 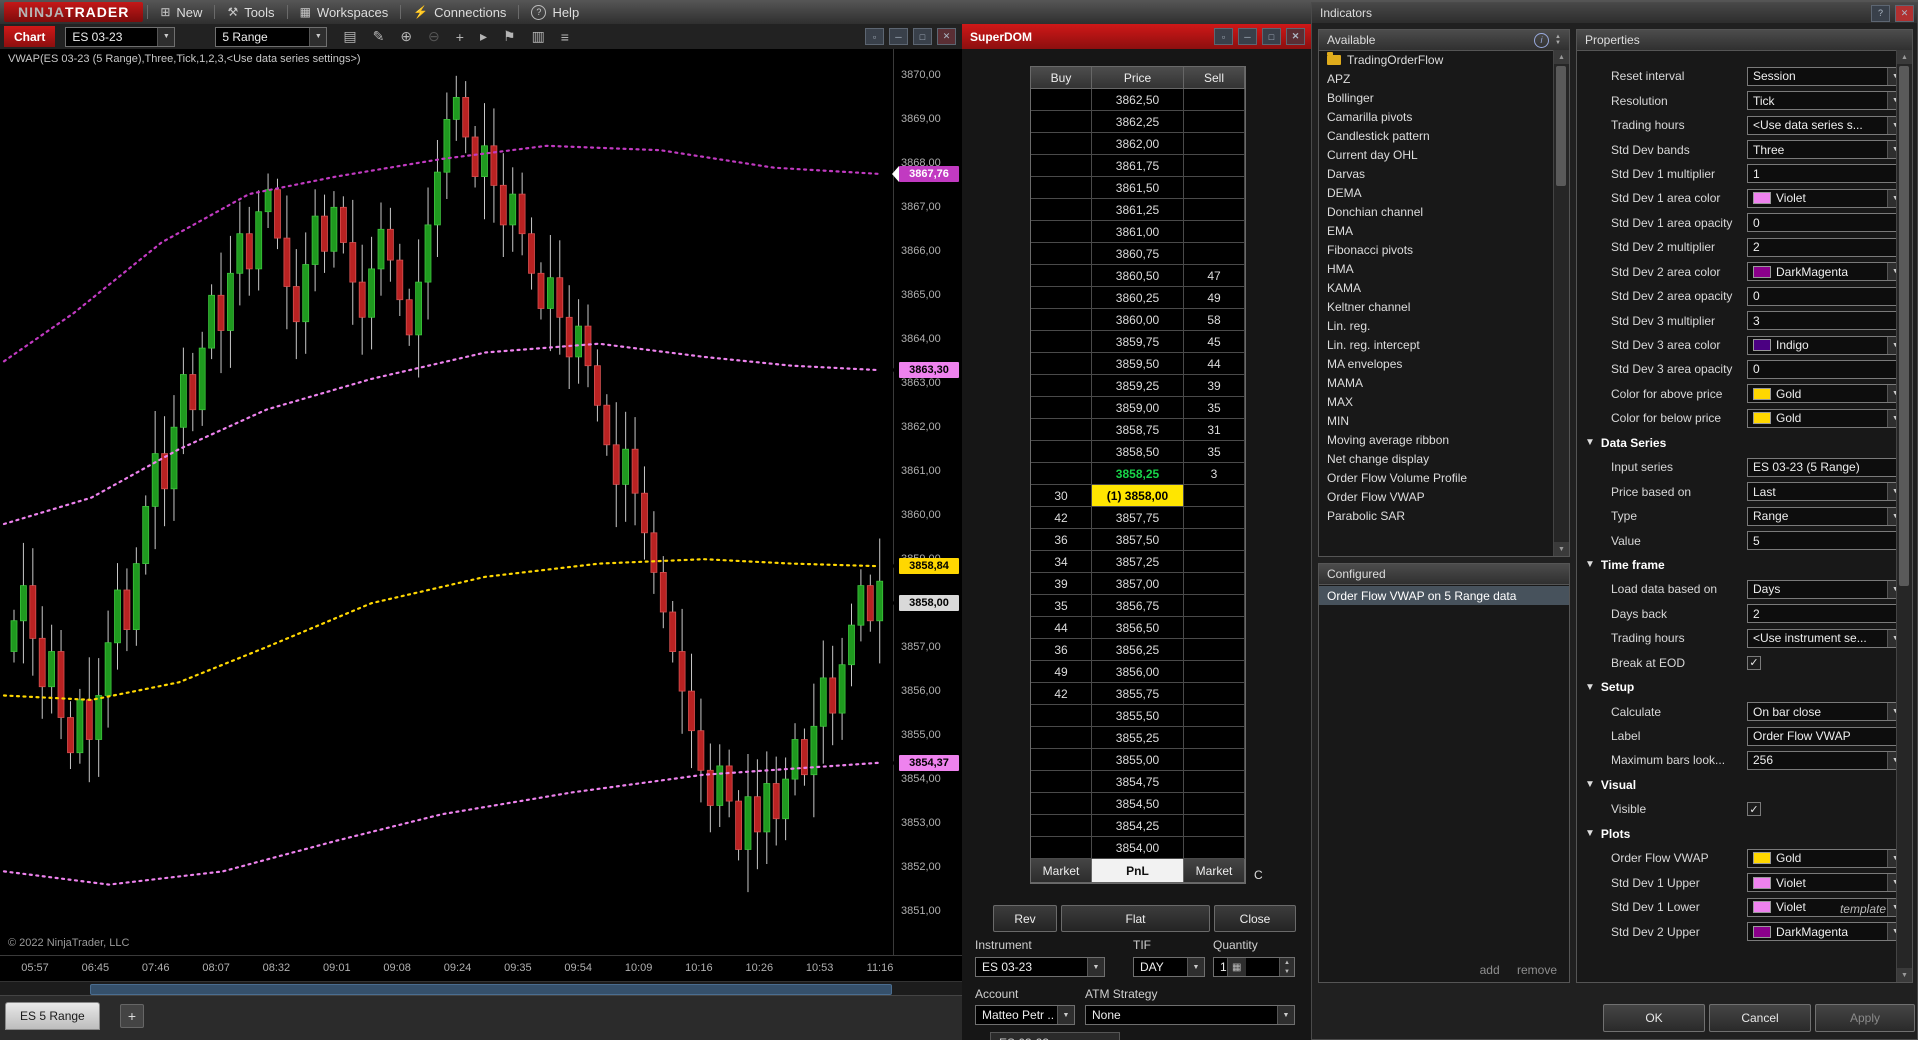 I want to click on dom-sell-cell: 3, so click(x=1214, y=474).